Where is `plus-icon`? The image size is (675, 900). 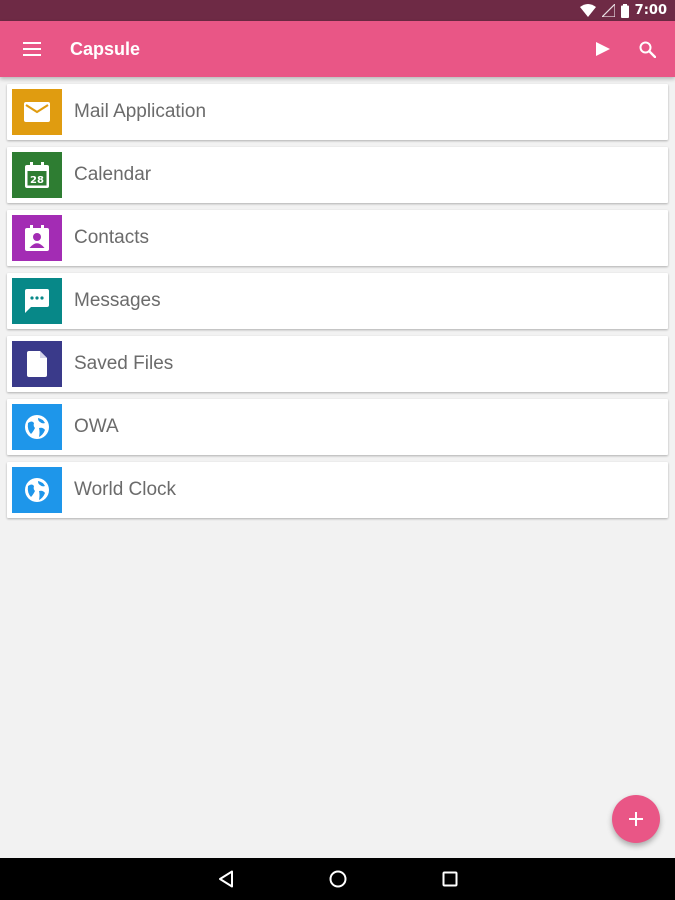
plus-icon is located at coordinates (636, 819).